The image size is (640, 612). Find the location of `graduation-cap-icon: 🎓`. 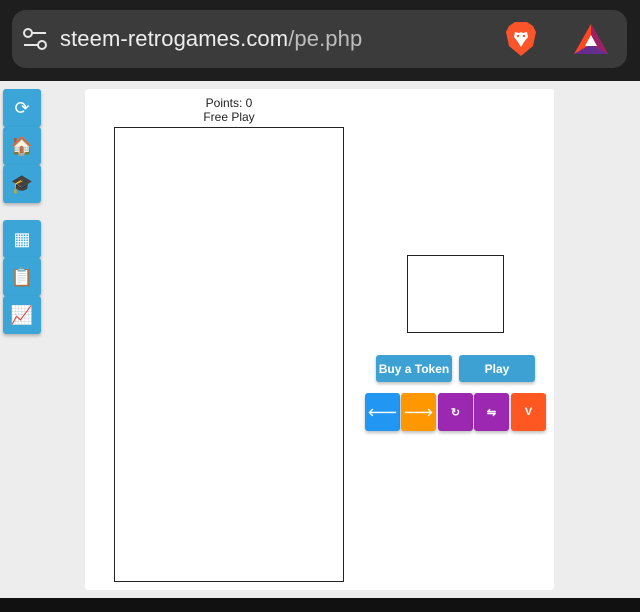

graduation-cap-icon: 🎓 is located at coordinates (22, 183).